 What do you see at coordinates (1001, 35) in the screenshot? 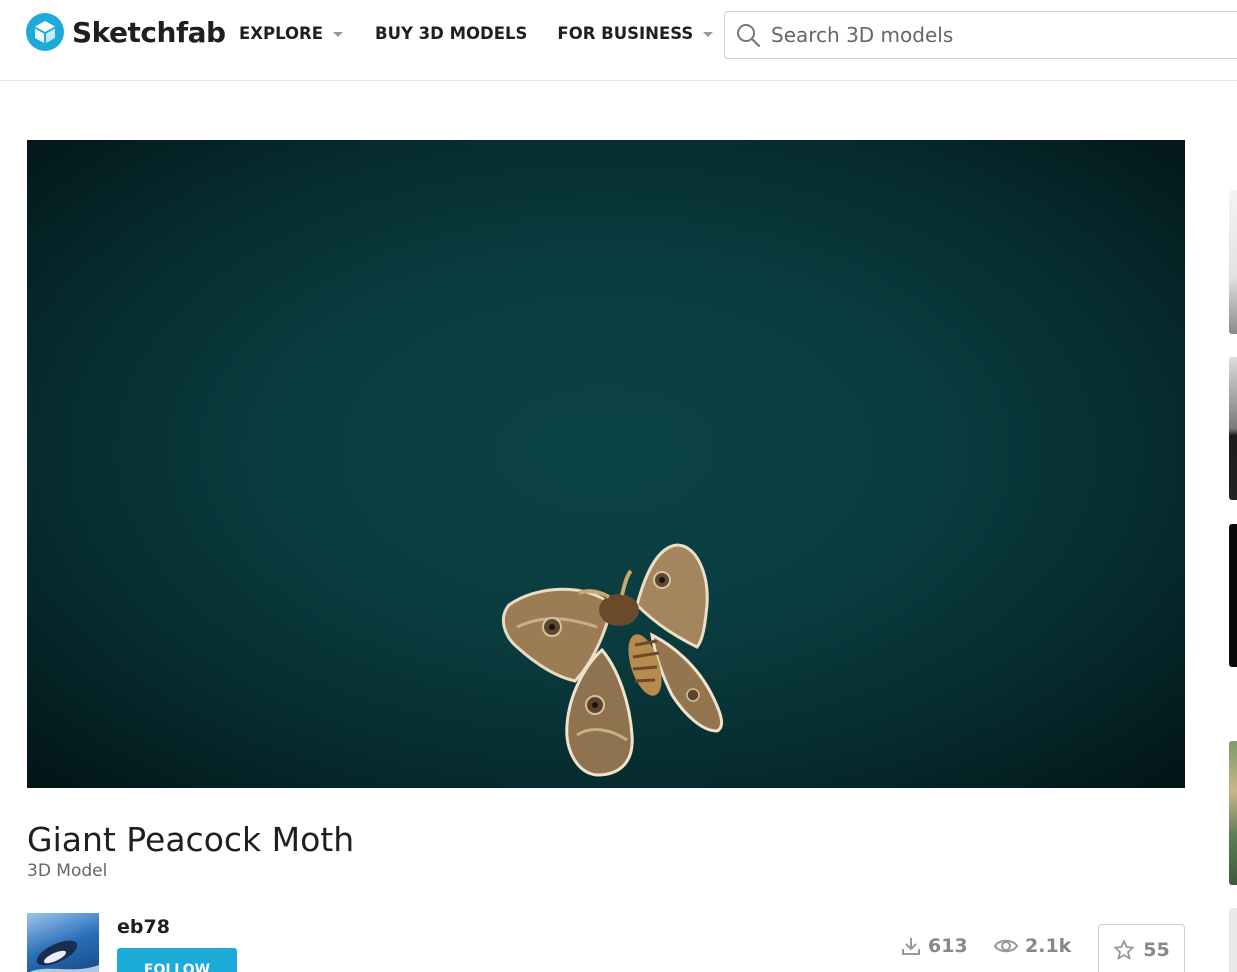
I see `search-input` at bounding box center [1001, 35].